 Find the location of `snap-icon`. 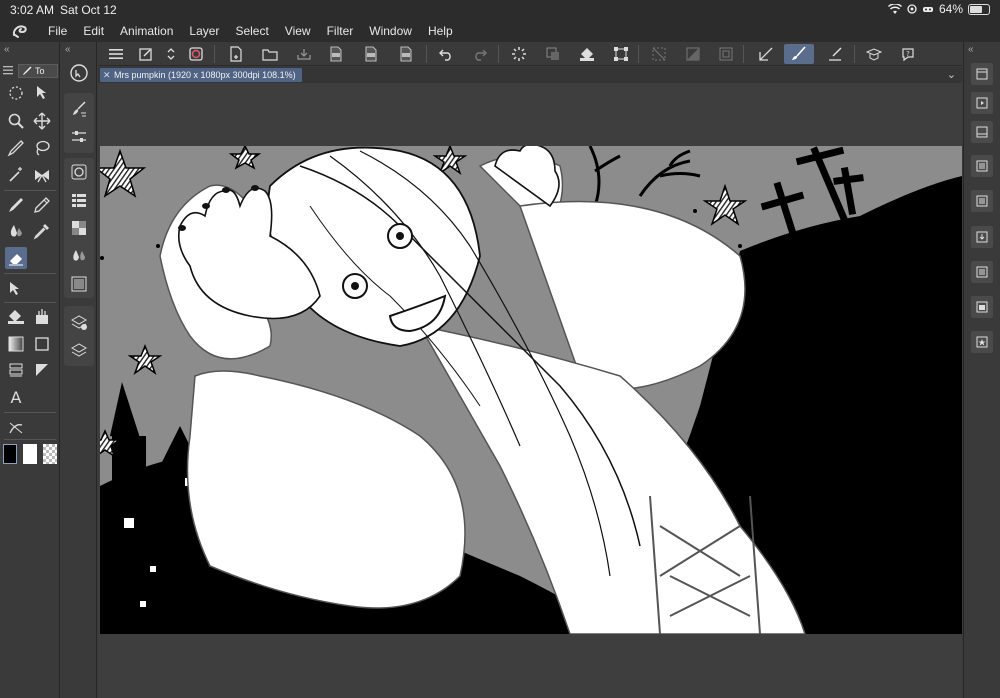

snap-icon is located at coordinates (693, 54).